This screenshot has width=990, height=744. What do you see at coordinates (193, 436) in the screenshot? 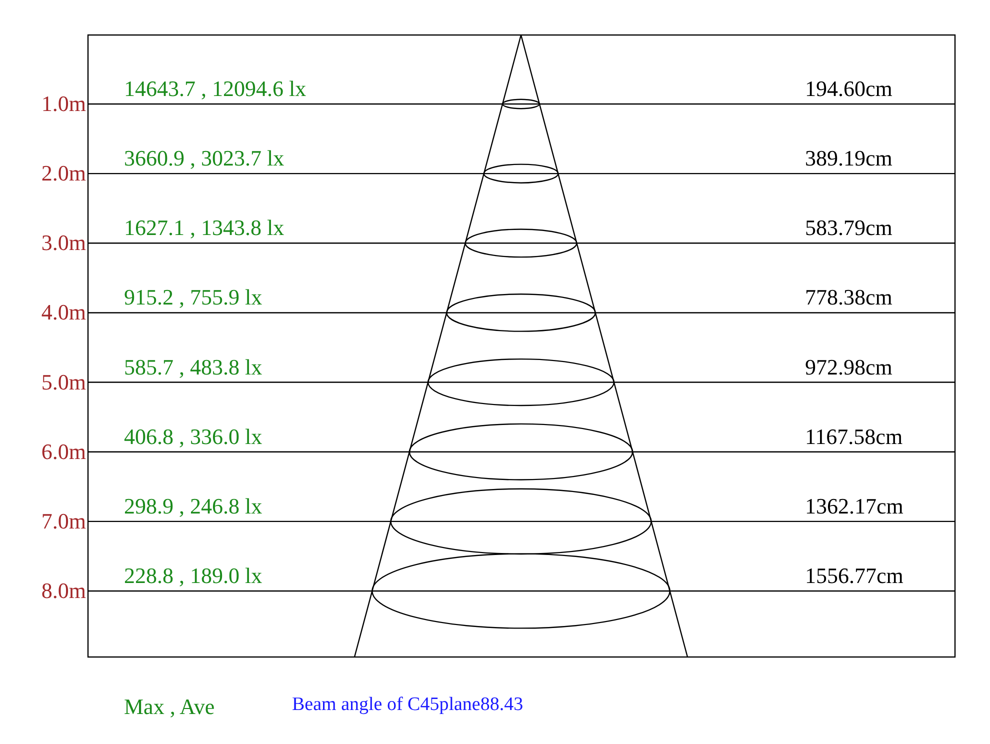
I see `illuminance-label: 406.8 , 336.0 lx` at bounding box center [193, 436].